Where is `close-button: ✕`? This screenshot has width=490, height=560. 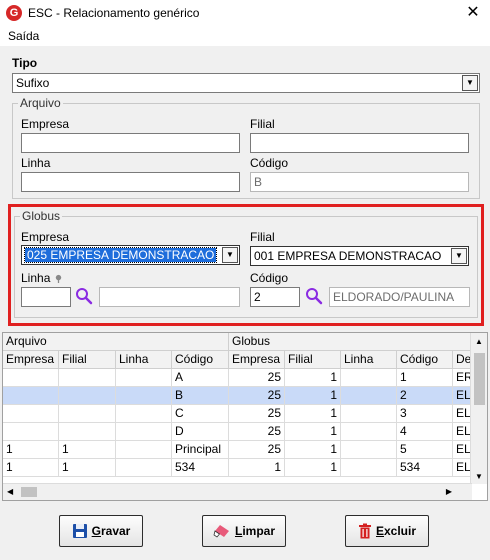 close-button: ✕ is located at coordinates (473, 13).